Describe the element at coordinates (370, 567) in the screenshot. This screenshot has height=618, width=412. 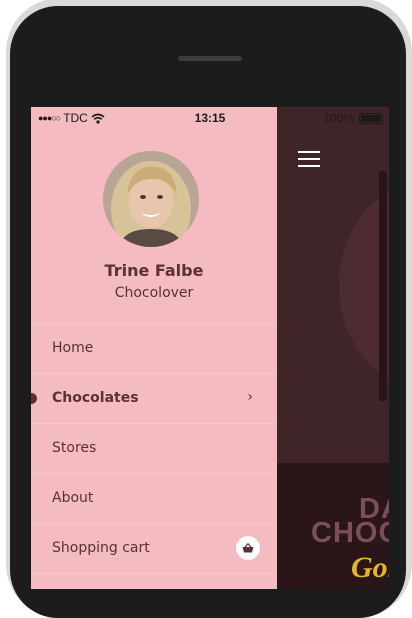
I see `promo-headline-3: Gol` at that location.